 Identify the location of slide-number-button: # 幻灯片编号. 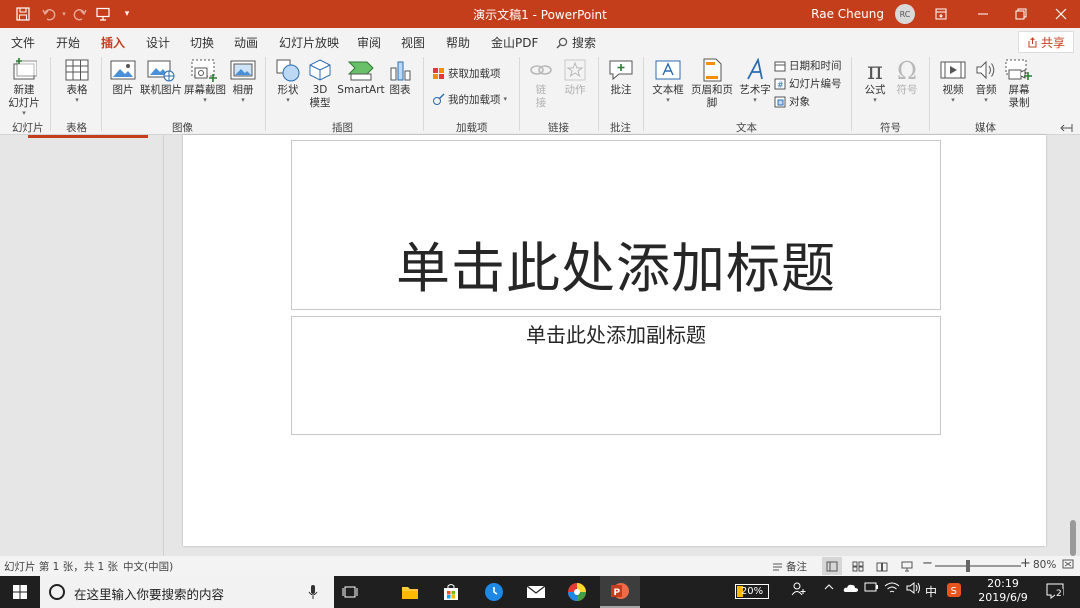
(808, 83).